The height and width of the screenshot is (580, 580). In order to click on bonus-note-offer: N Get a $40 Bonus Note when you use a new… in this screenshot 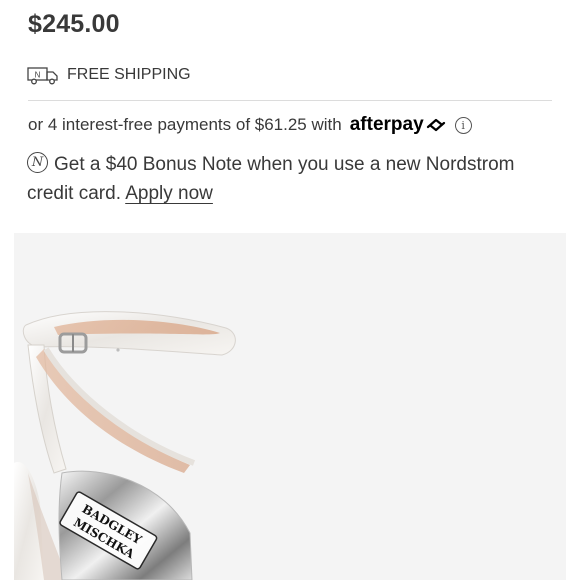, I will do `click(292, 179)`.